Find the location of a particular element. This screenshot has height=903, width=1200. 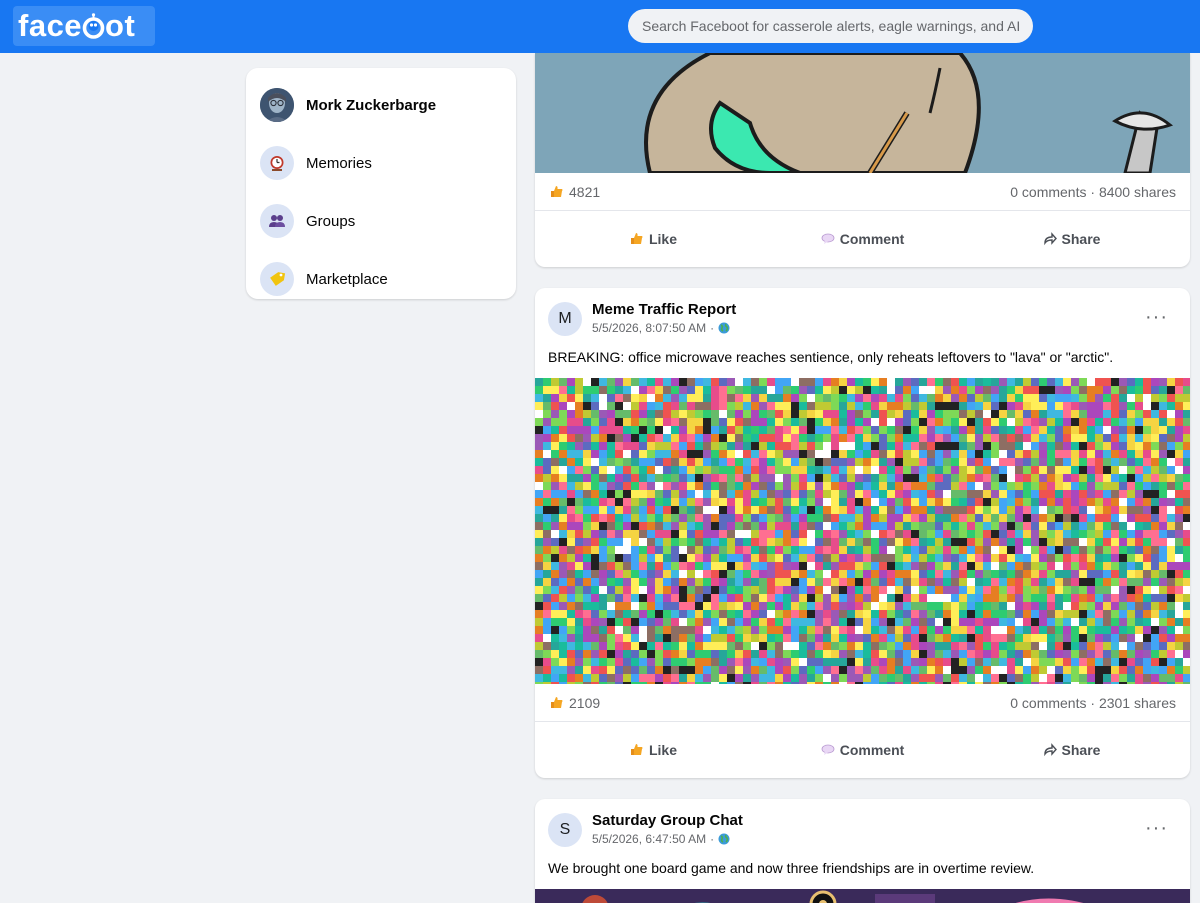

sidebar-item-label: Groups is located at coordinates (331, 221).